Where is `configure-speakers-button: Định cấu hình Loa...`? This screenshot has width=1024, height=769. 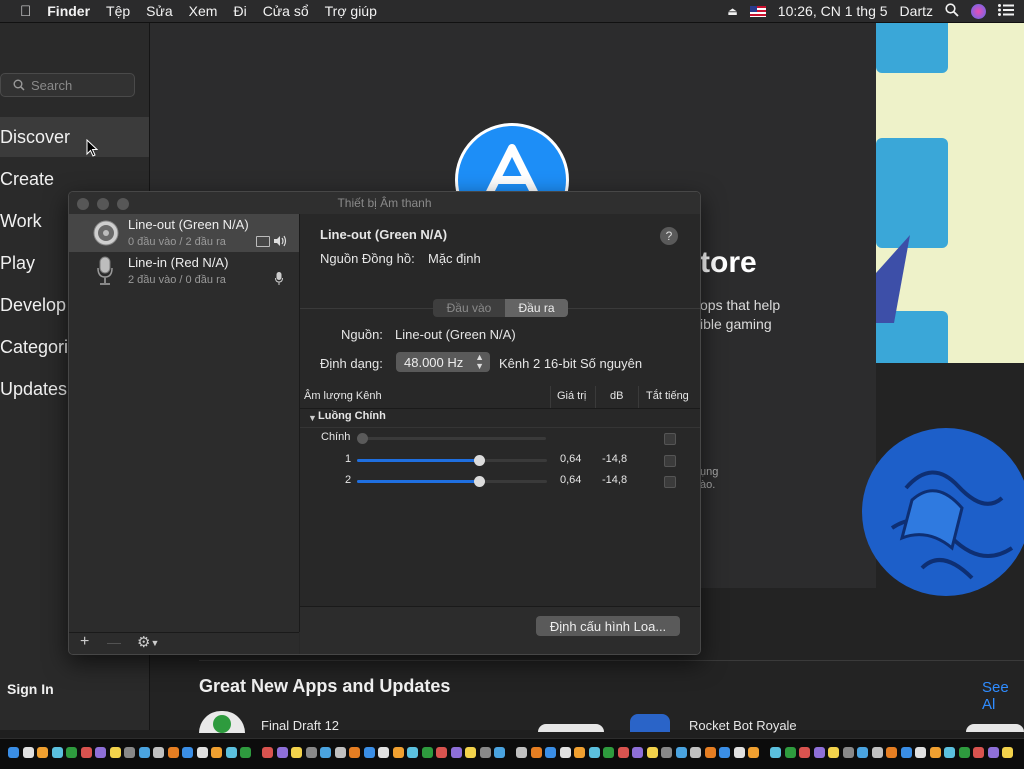 configure-speakers-button: Định cấu hình Loa... is located at coordinates (608, 626).